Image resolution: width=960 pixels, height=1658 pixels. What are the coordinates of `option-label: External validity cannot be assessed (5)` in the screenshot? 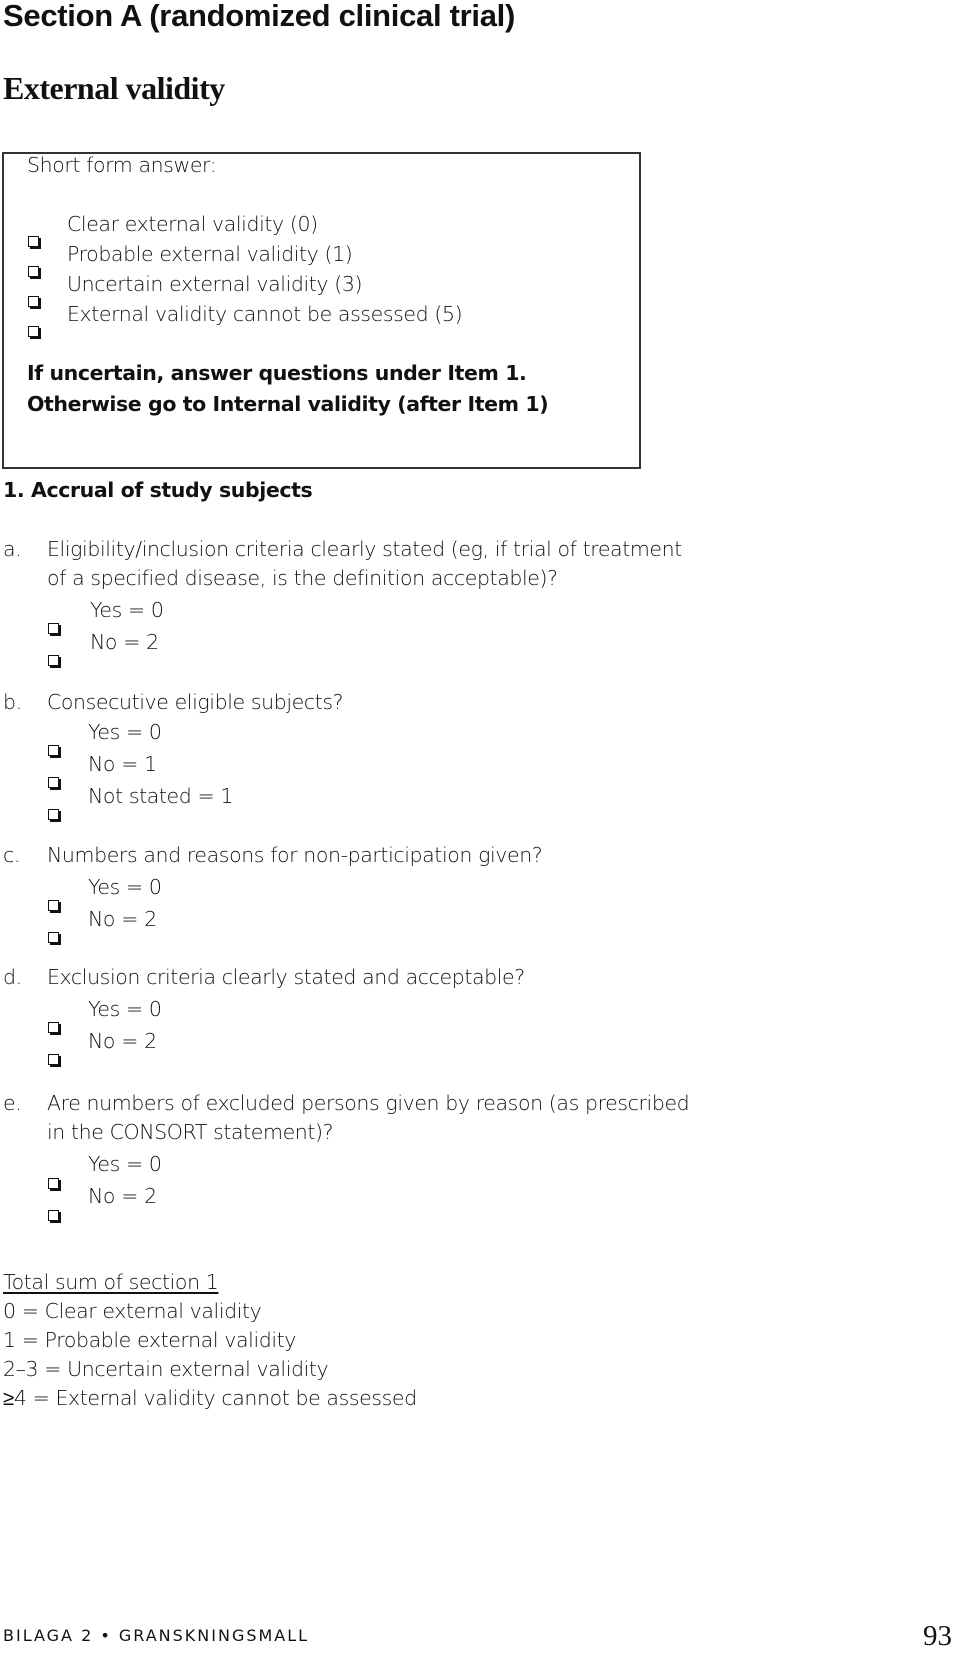 It's located at (265, 314).